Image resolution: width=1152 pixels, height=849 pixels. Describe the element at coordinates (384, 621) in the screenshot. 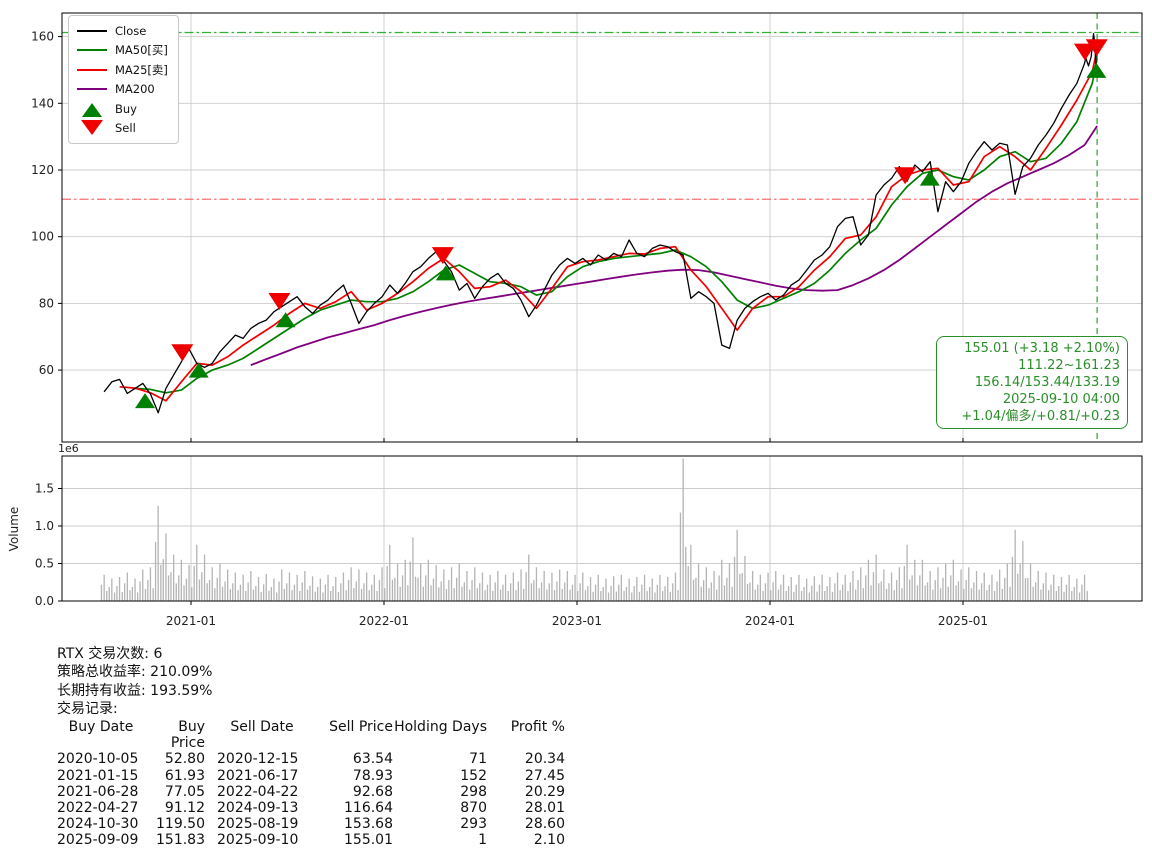

I see `x-axis-tick-label: 2022-01` at that location.